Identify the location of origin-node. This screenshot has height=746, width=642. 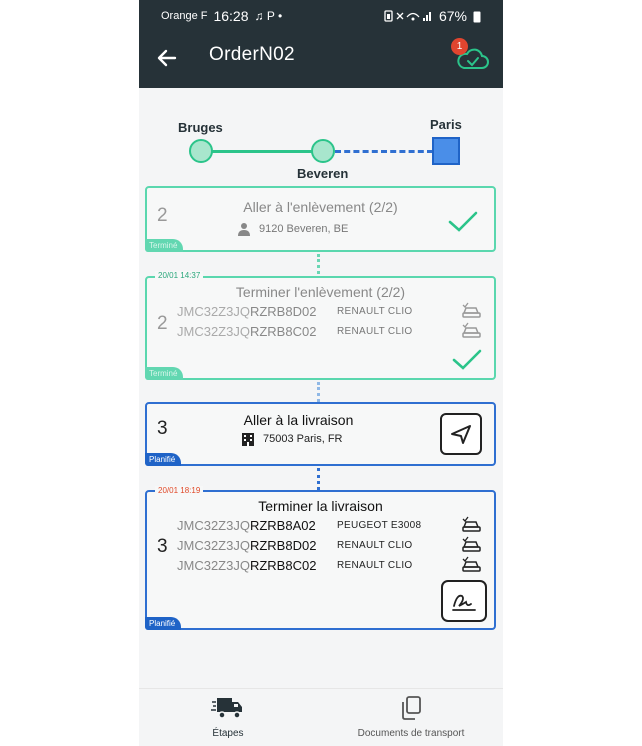
(201, 151).